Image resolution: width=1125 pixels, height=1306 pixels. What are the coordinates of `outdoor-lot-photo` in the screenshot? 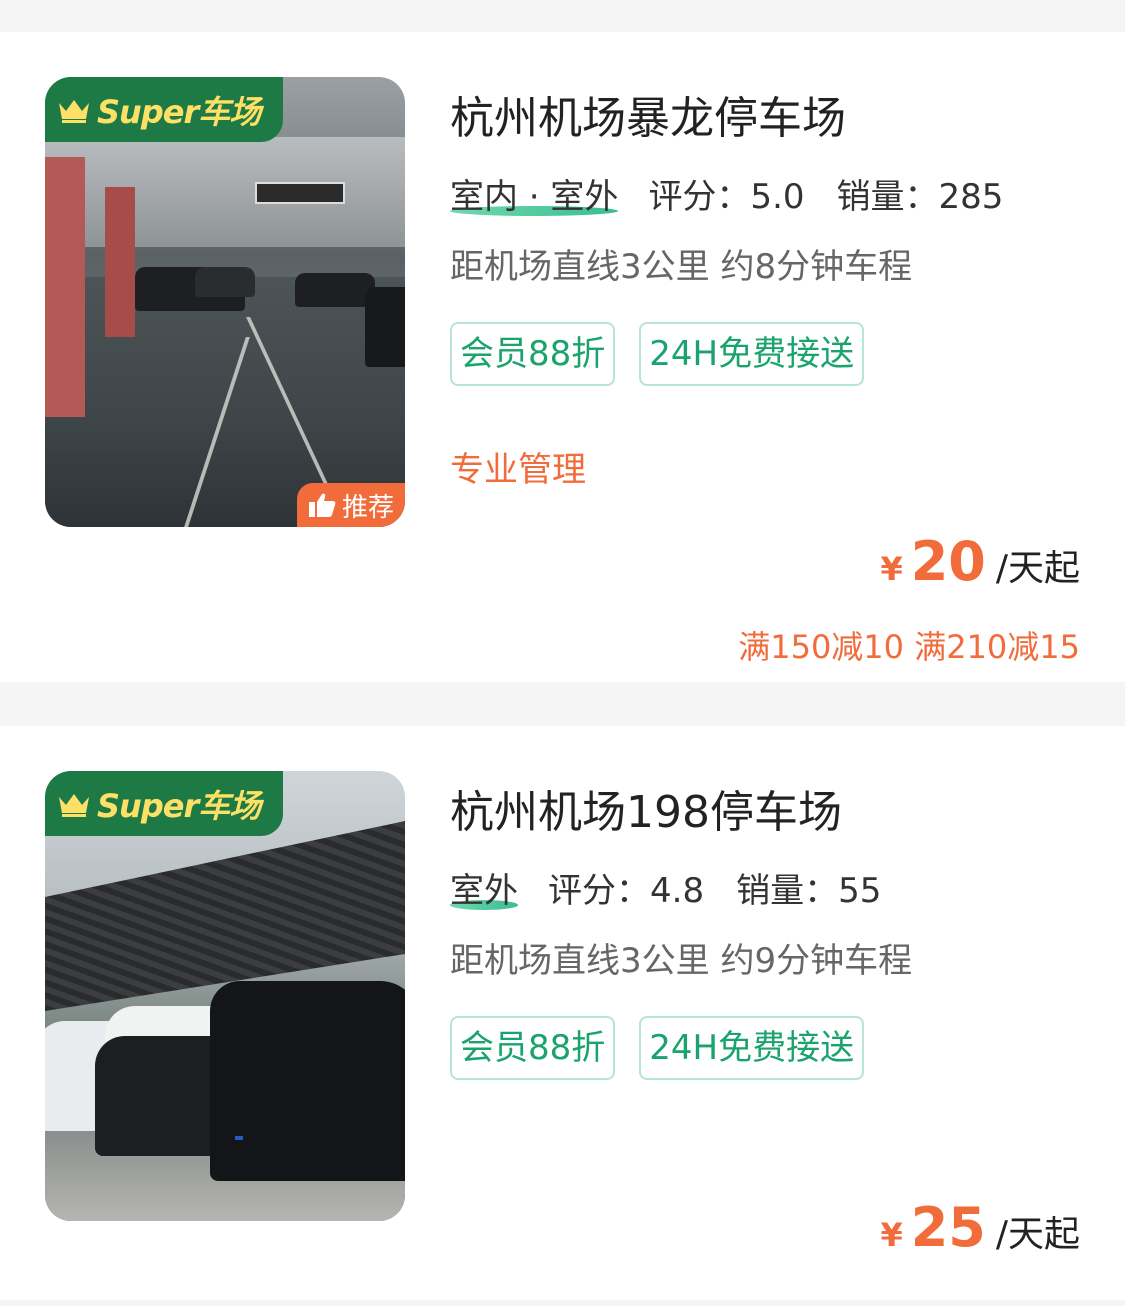 It's located at (225, 996).